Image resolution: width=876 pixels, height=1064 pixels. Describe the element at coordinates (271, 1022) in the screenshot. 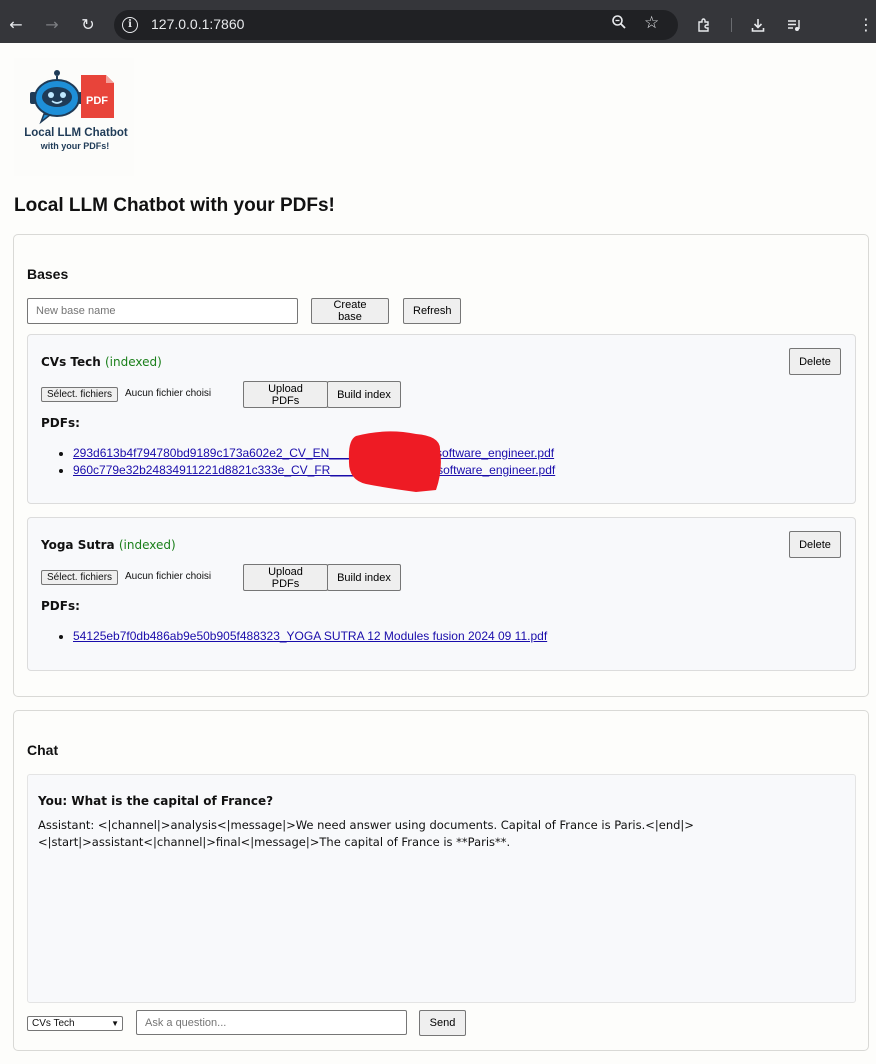

I see `question-input` at that location.